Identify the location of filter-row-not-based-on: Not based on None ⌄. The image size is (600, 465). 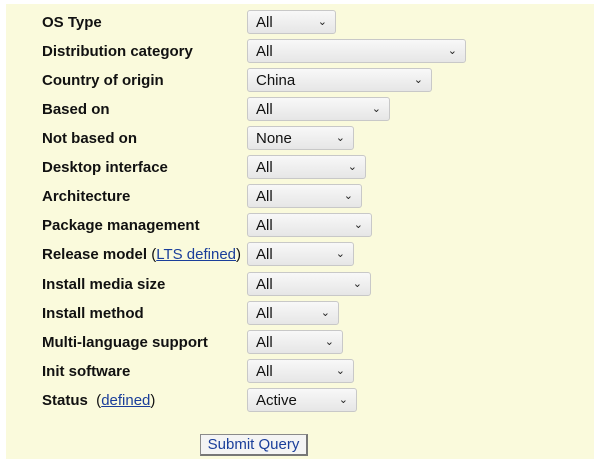
(312, 139).